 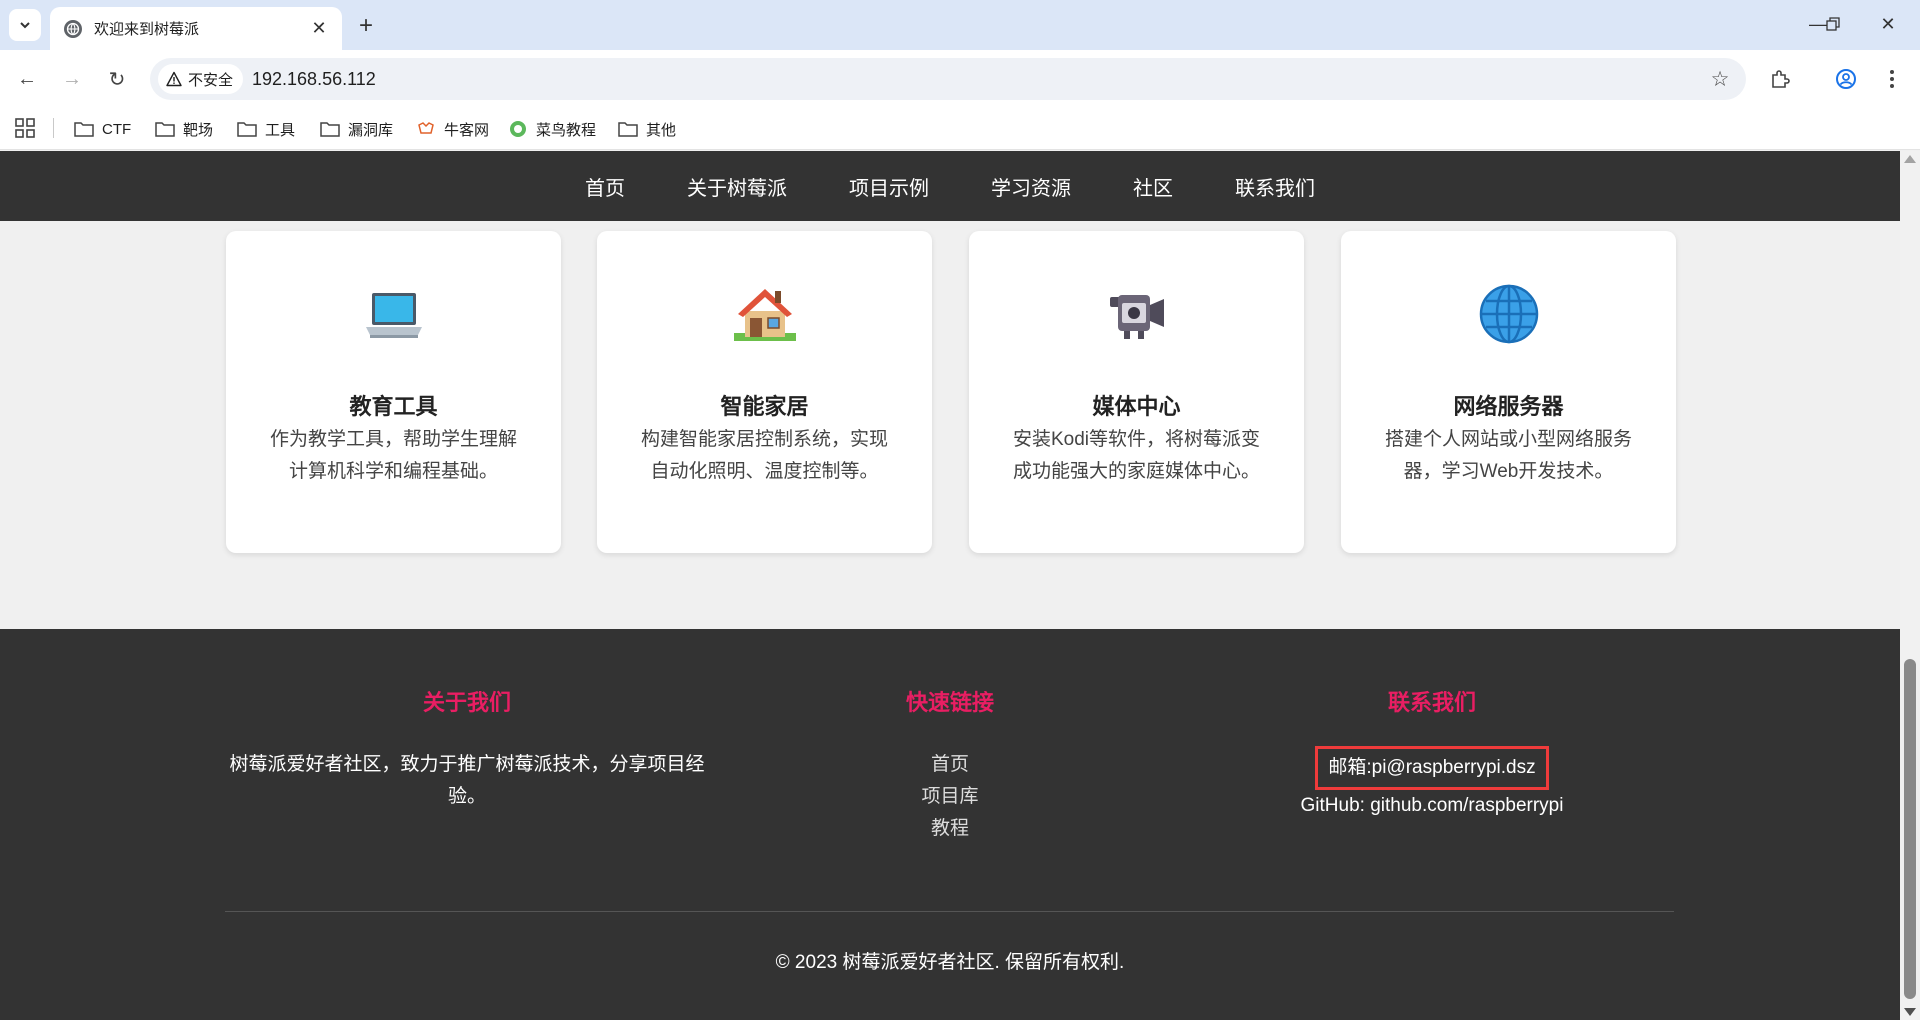 What do you see at coordinates (1508, 314) in the screenshot?
I see `globe-icon` at bounding box center [1508, 314].